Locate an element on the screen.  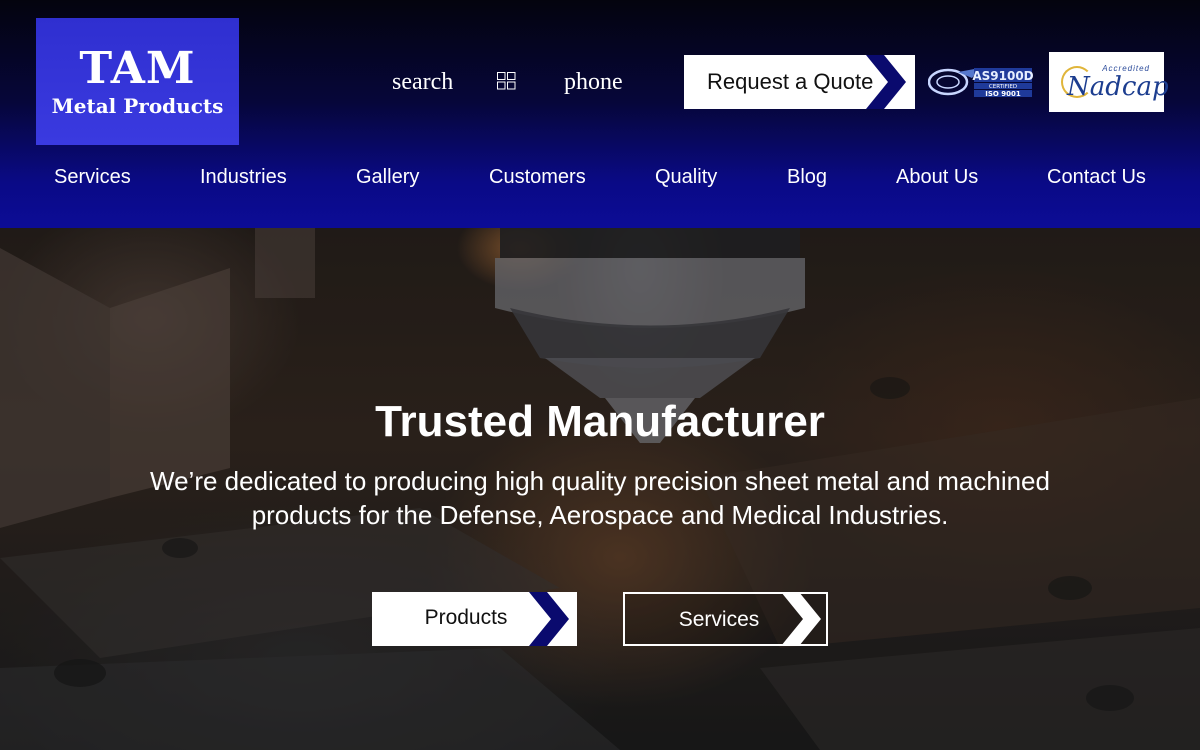
nav-item-about-us: About Us is located at coordinates (937, 177).